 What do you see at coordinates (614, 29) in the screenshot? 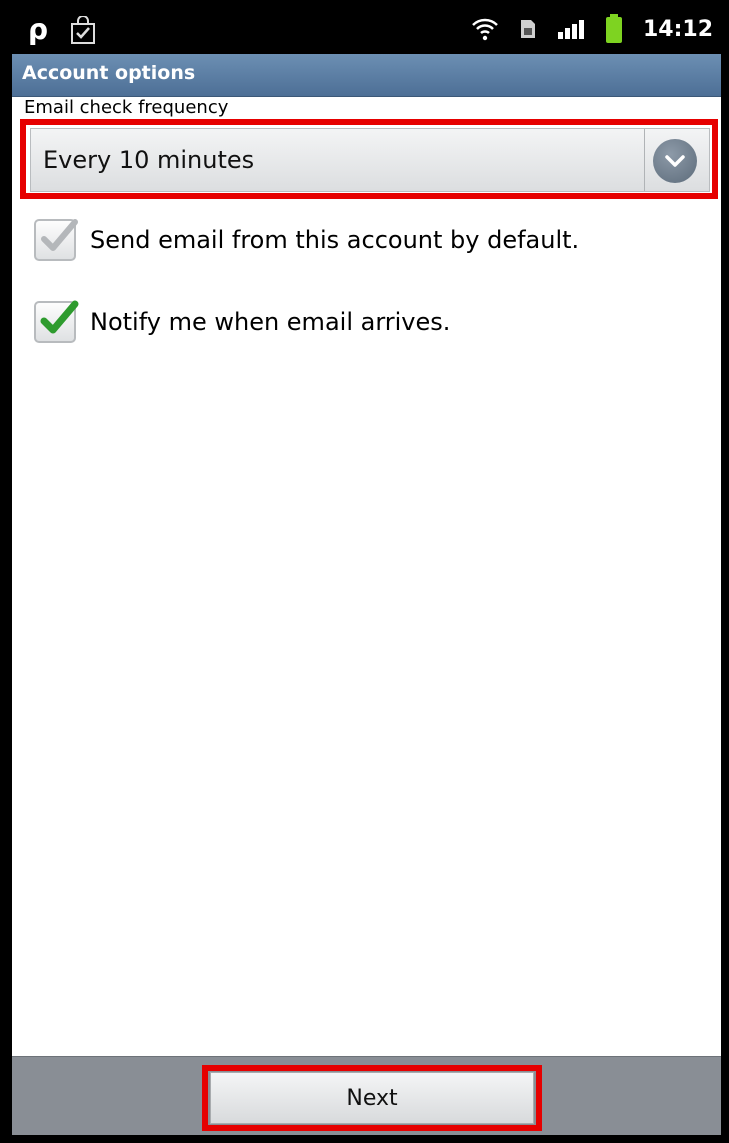
I see `battery-icon` at bounding box center [614, 29].